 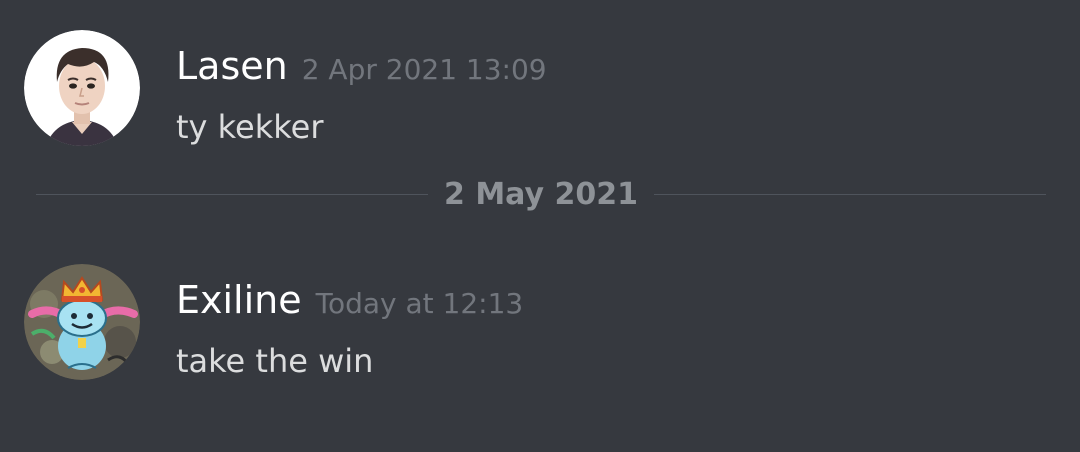 What do you see at coordinates (250, 127) in the screenshot?
I see `message-content: ty kekker` at bounding box center [250, 127].